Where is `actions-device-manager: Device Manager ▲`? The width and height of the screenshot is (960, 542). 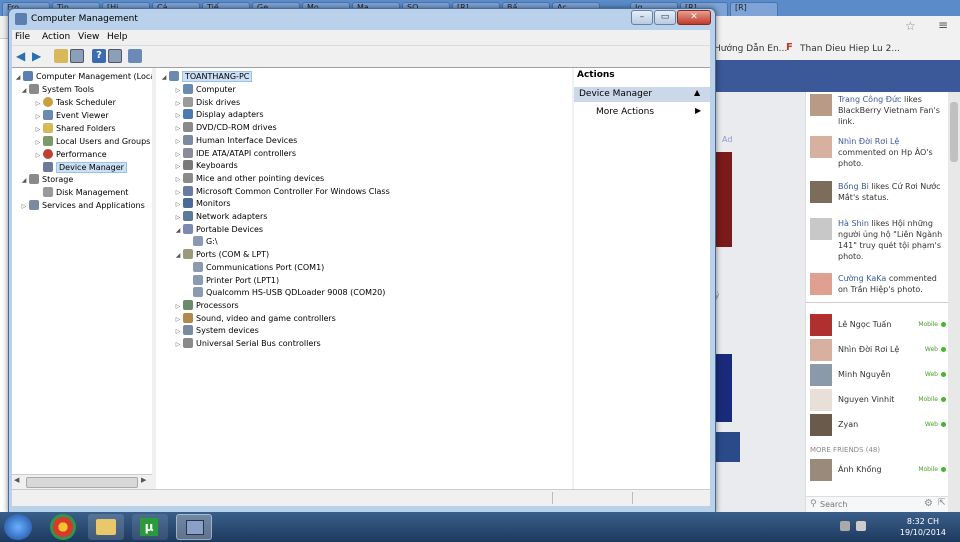 actions-device-manager: Device Manager ▲ is located at coordinates (642, 94).